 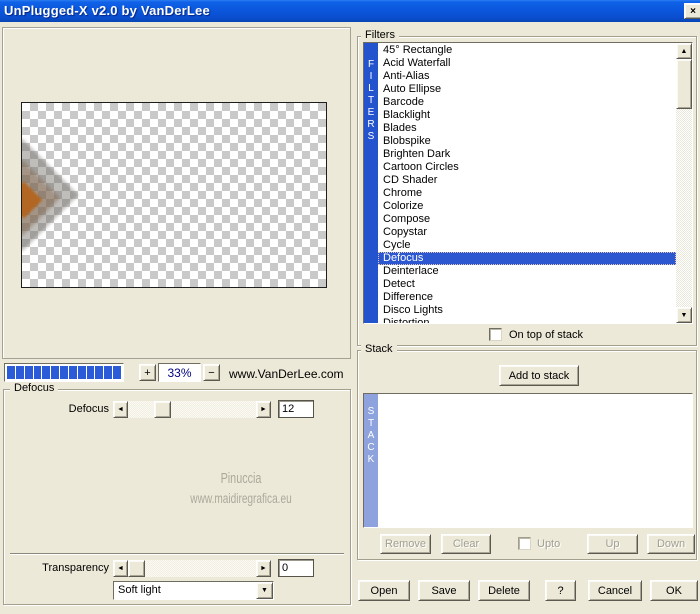 I want to click on add-to-stack-button: Add to stack, so click(x=539, y=375).